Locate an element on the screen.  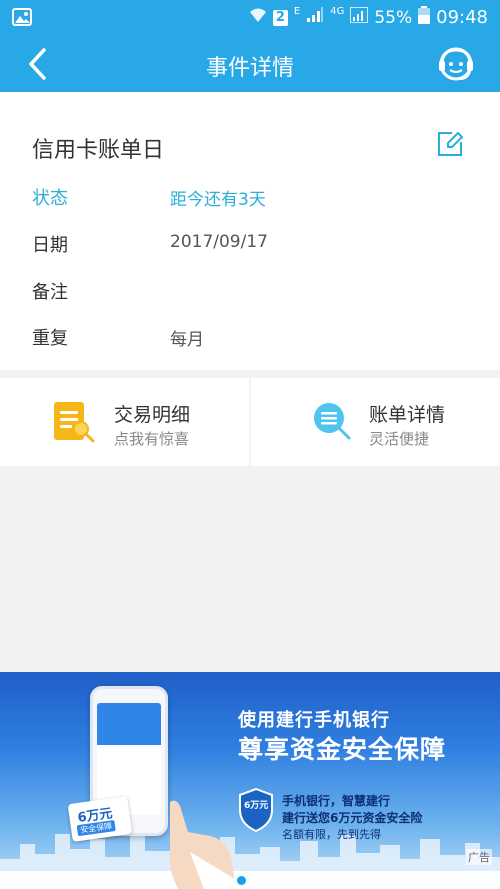
banner-line-3: 名额有限，先到先得 is located at coordinates (331, 834).